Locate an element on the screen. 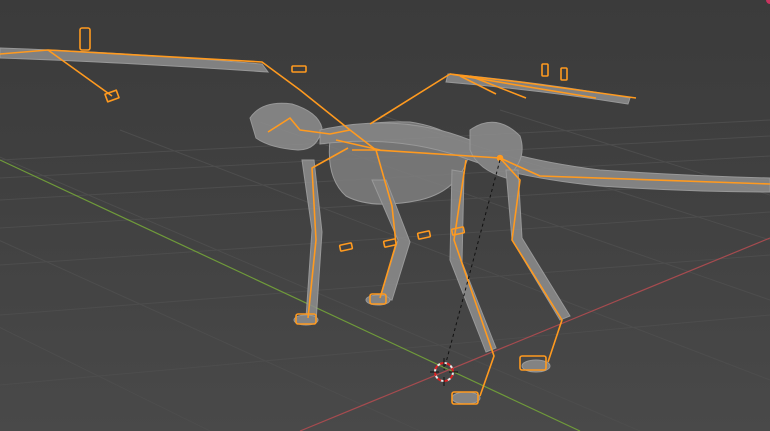  armature-origin is located at coordinates (500, 158).